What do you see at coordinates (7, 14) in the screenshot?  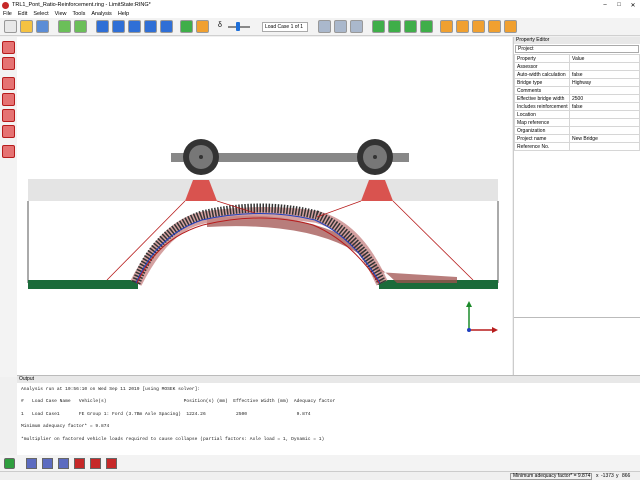 I see `menu-file: File` at bounding box center [7, 14].